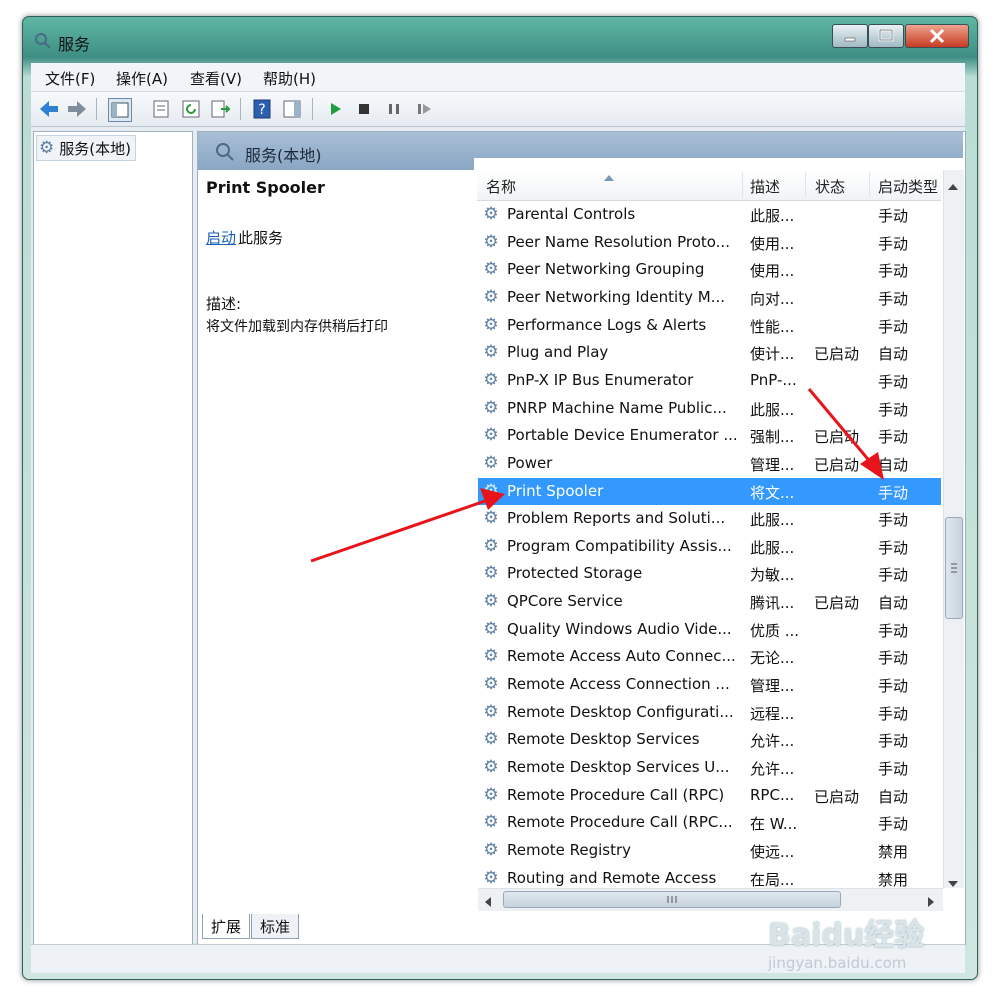 The height and width of the screenshot is (1002, 1000). I want to click on service-name: Print Spooler, so click(555, 490).